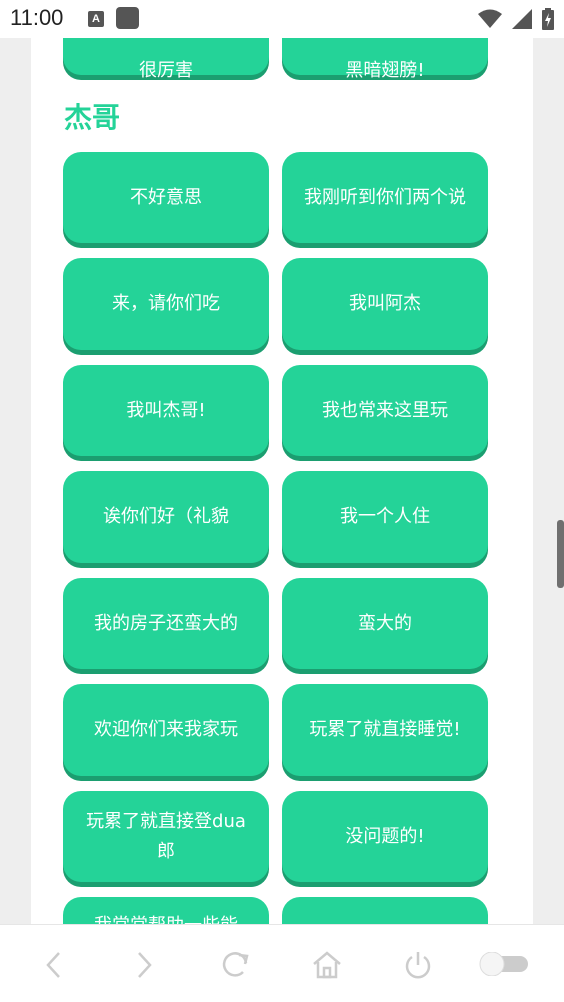 The image size is (564, 1002). I want to click on phrase-button: 来，请你们吃, so click(166, 304).